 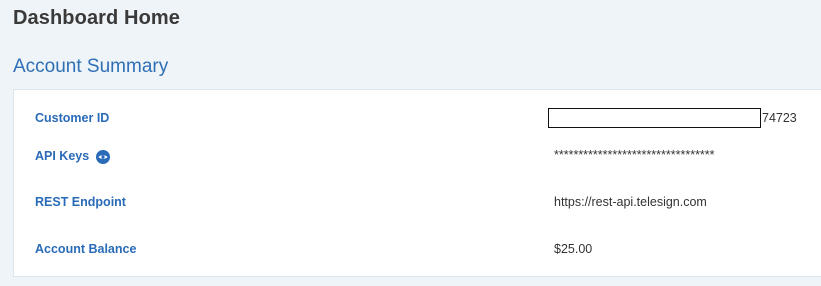 I want to click on rest-endpoint-label: REST Endpoint, so click(x=80, y=202).